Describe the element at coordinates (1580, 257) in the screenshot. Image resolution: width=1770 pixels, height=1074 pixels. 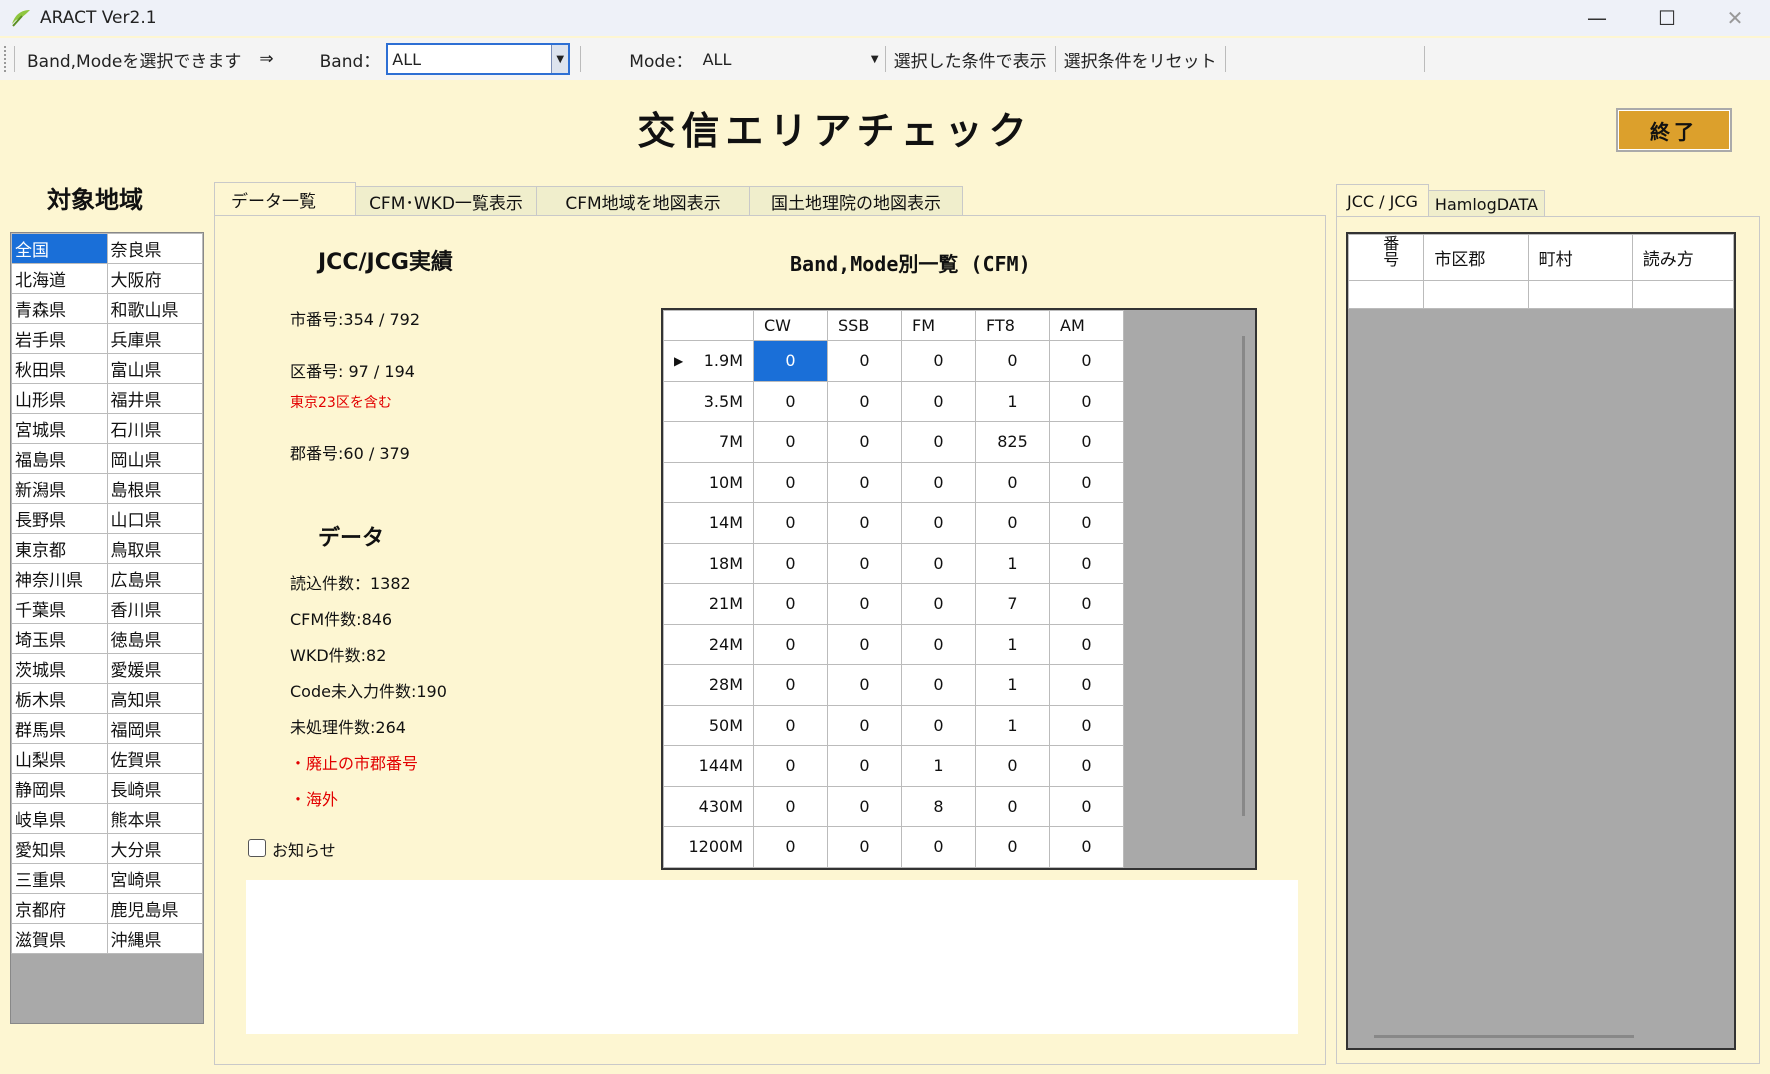
I see `col-town: 町村` at that location.